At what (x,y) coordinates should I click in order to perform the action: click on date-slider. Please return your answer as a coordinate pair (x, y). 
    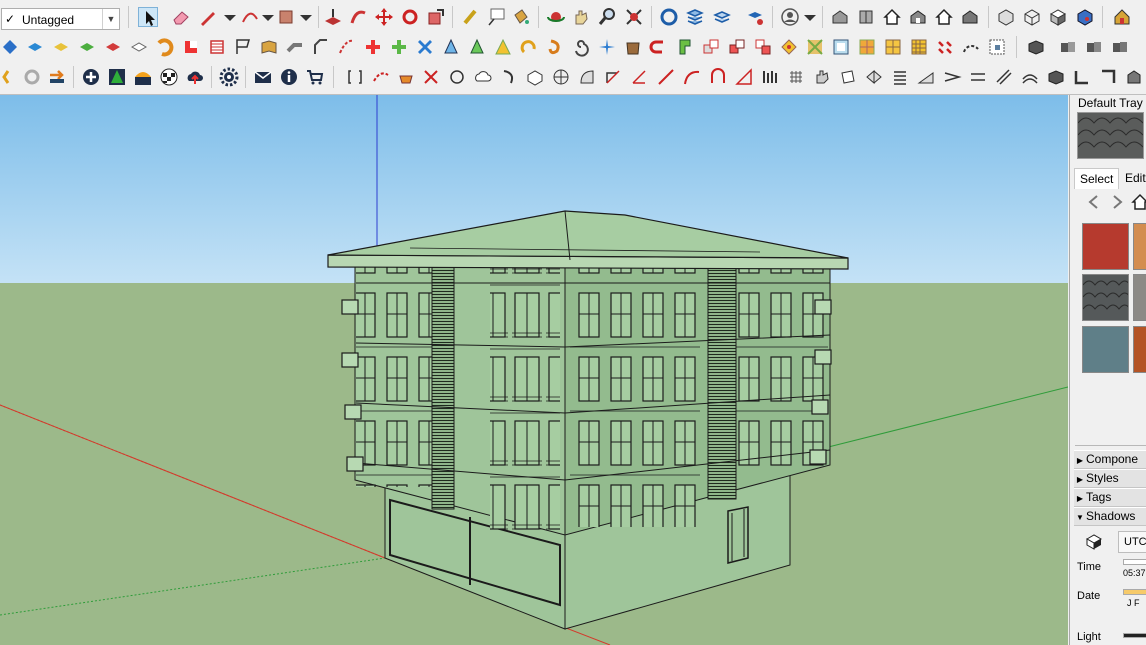
    Looking at the image, I should click on (1134, 592).